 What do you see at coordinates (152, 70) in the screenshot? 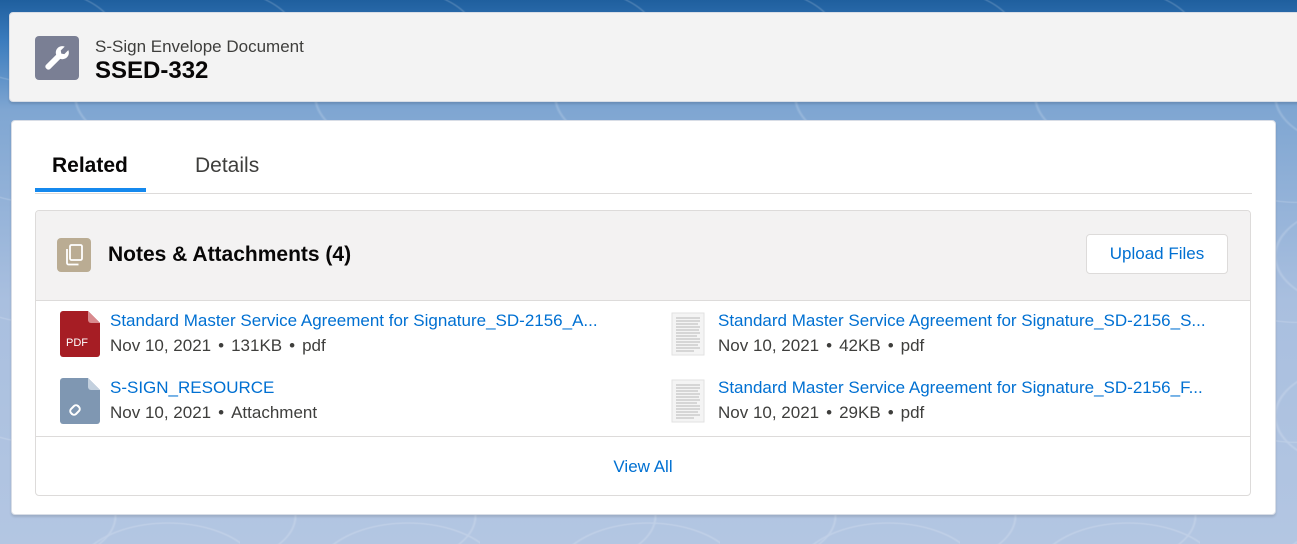
I see `record-title: SSED-332` at bounding box center [152, 70].